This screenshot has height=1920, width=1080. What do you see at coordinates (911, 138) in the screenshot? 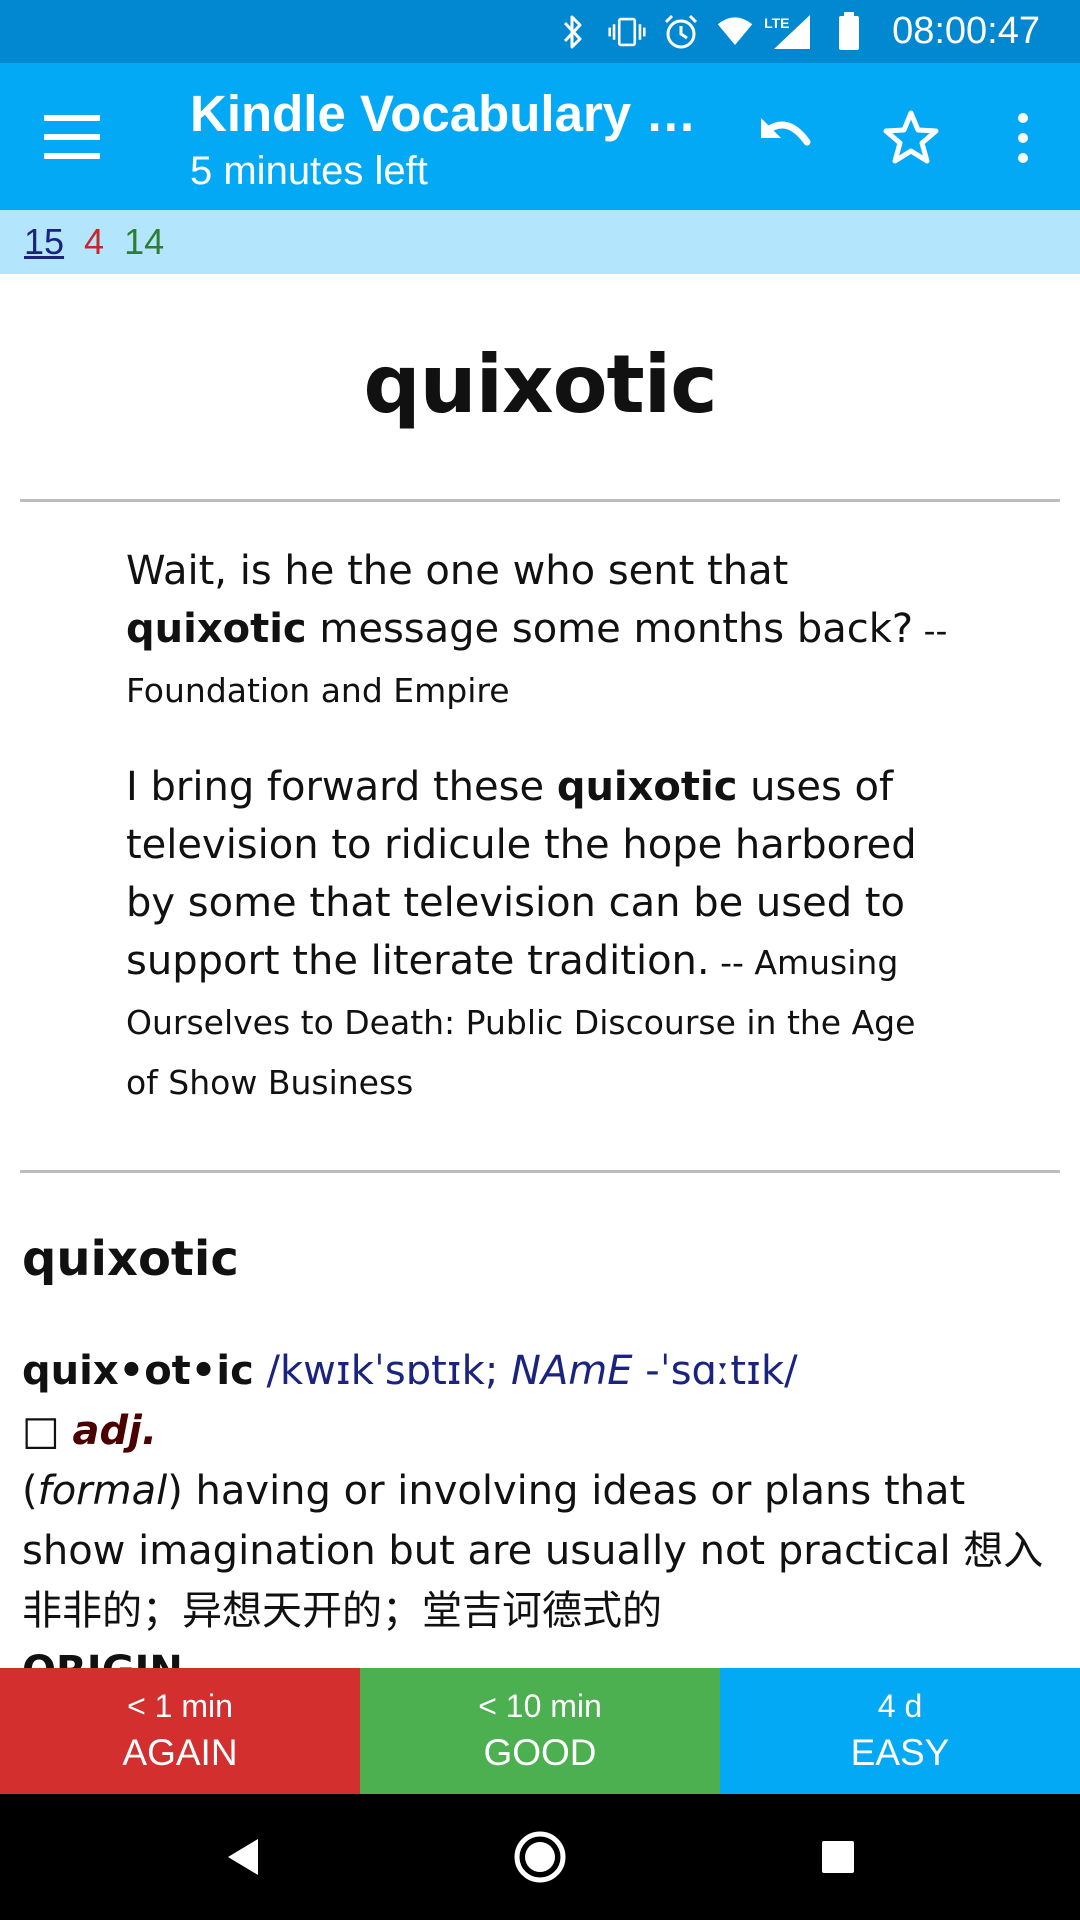
I see `star-icon` at bounding box center [911, 138].